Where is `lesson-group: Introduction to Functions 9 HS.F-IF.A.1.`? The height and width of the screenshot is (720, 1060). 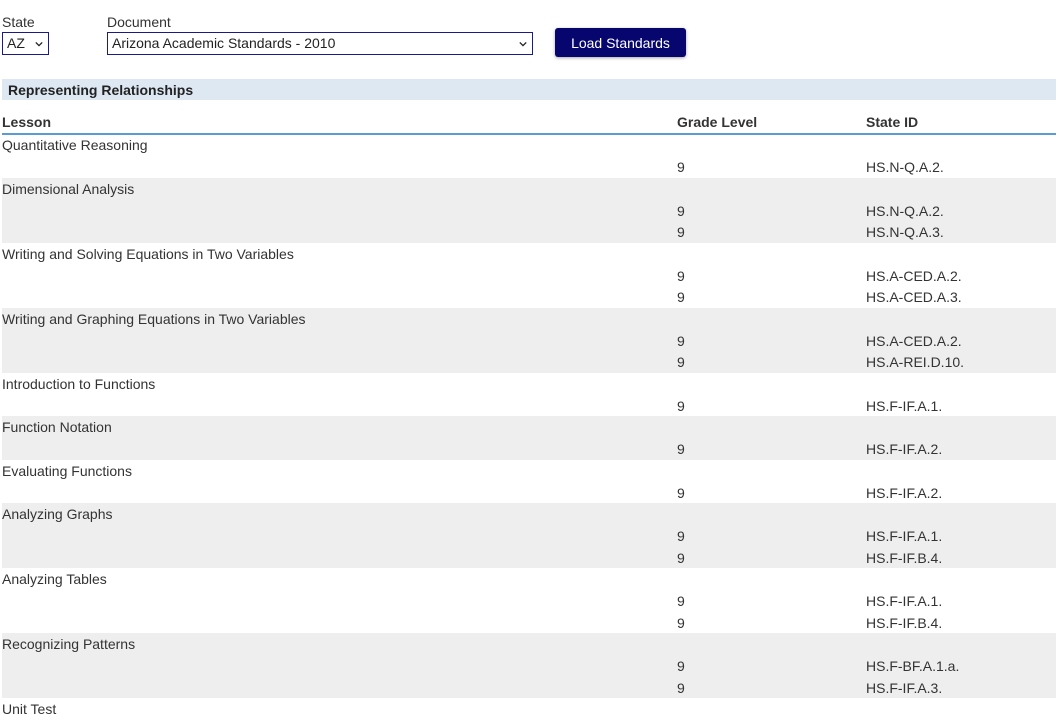 lesson-group: Introduction to Functions 9 HS.F-IF.A.1. is located at coordinates (529, 395).